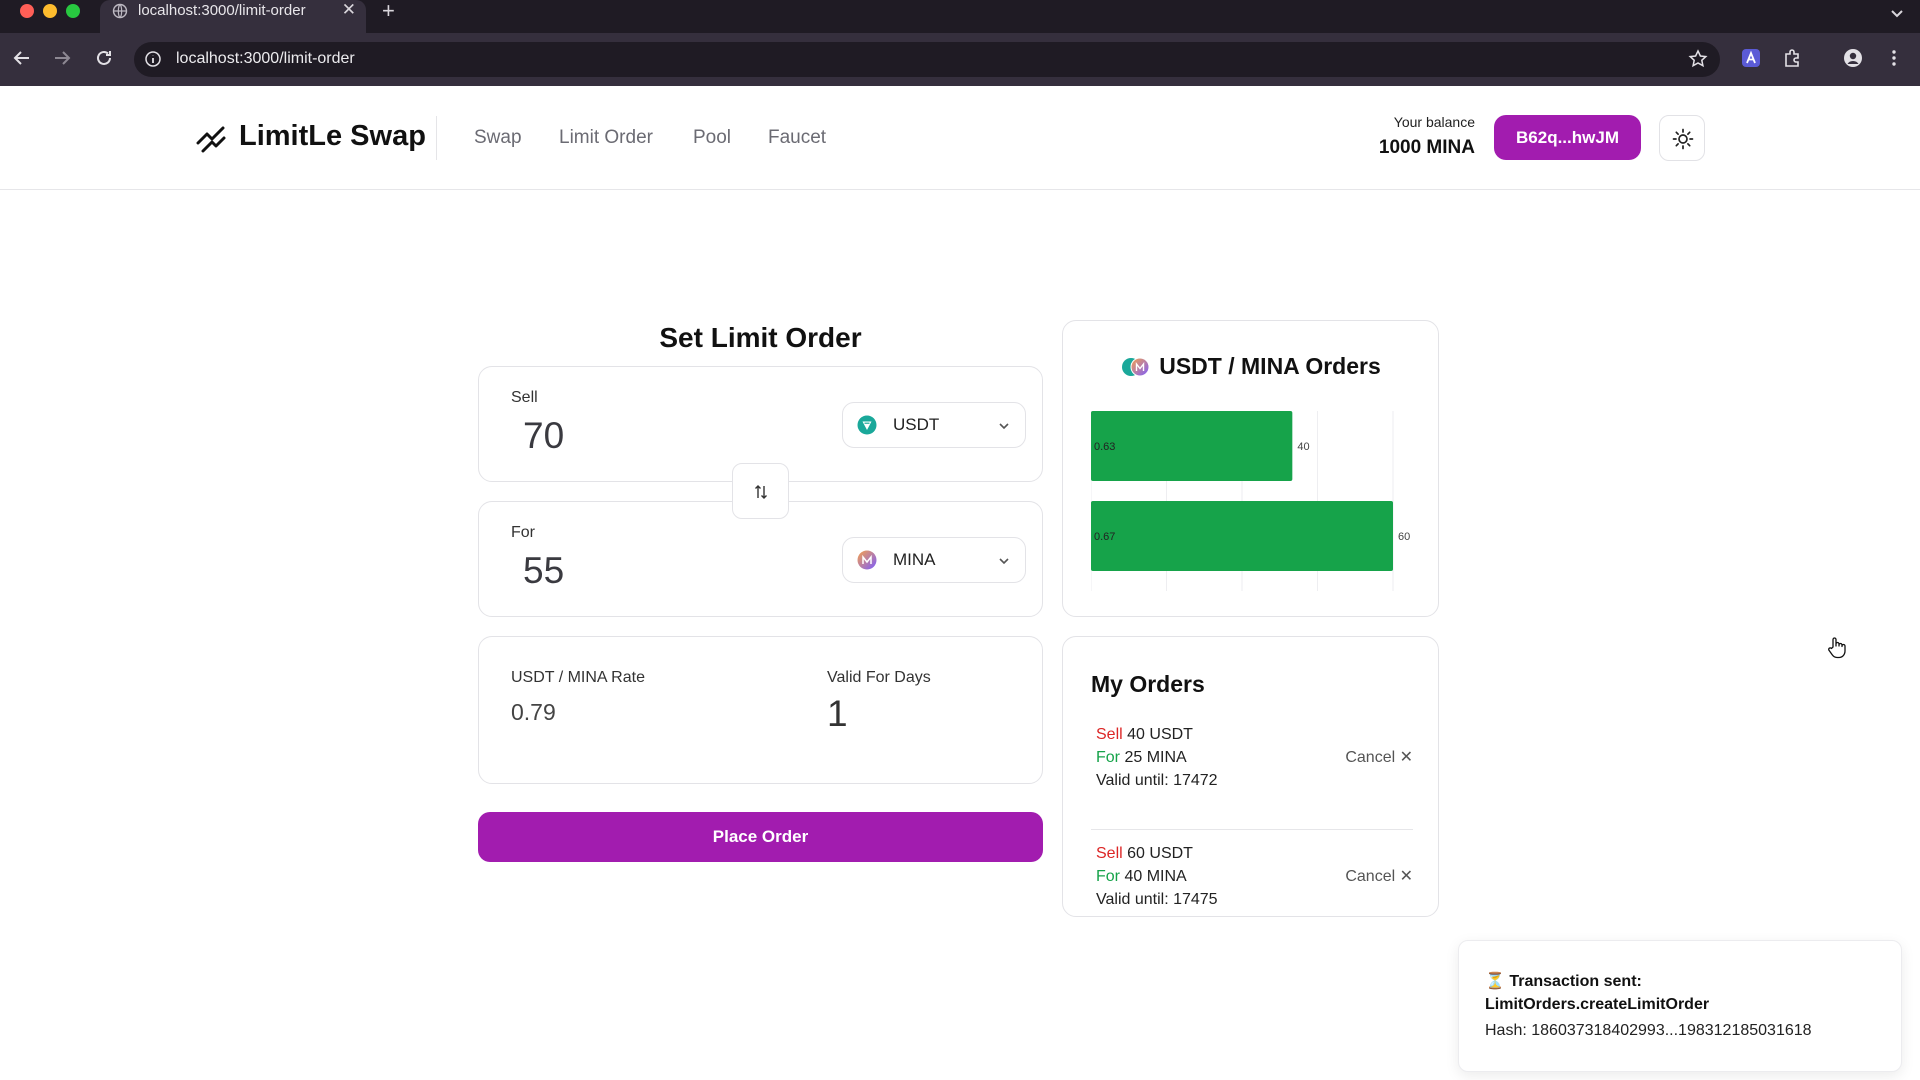 Image resolution: width=1920 pixels, height=1080 pixels. I want to click on hand-cursor-icon, so click(1837, 648).